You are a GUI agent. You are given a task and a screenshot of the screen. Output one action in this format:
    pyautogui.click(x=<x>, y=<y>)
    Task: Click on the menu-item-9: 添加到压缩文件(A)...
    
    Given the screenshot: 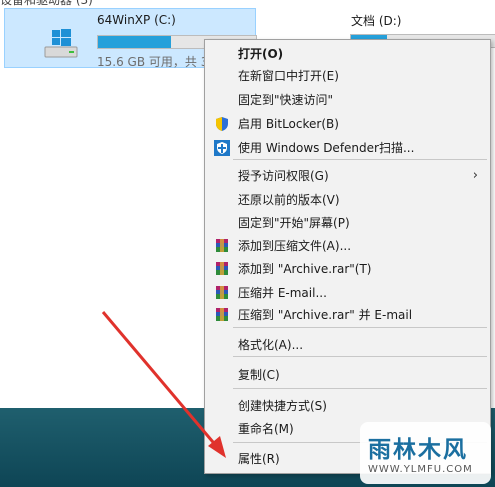 What is the action you would take?
    pyautogui.click(x=347, y=246)
    